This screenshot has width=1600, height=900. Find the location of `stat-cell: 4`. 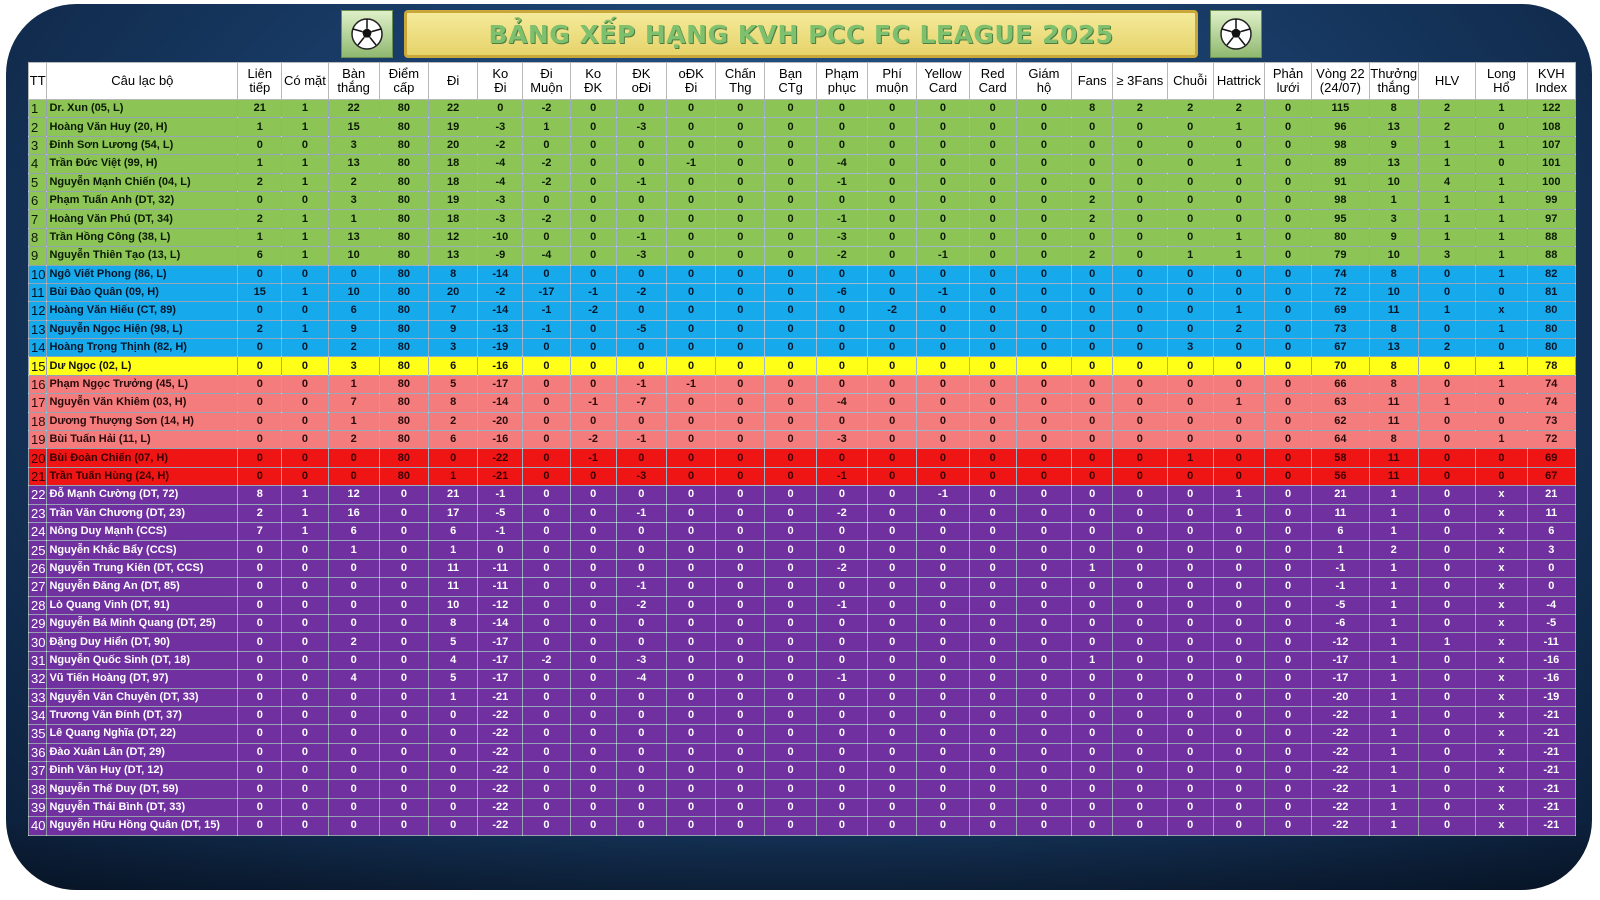

stat-cell: 4 is located at coordinates (1447, 182).